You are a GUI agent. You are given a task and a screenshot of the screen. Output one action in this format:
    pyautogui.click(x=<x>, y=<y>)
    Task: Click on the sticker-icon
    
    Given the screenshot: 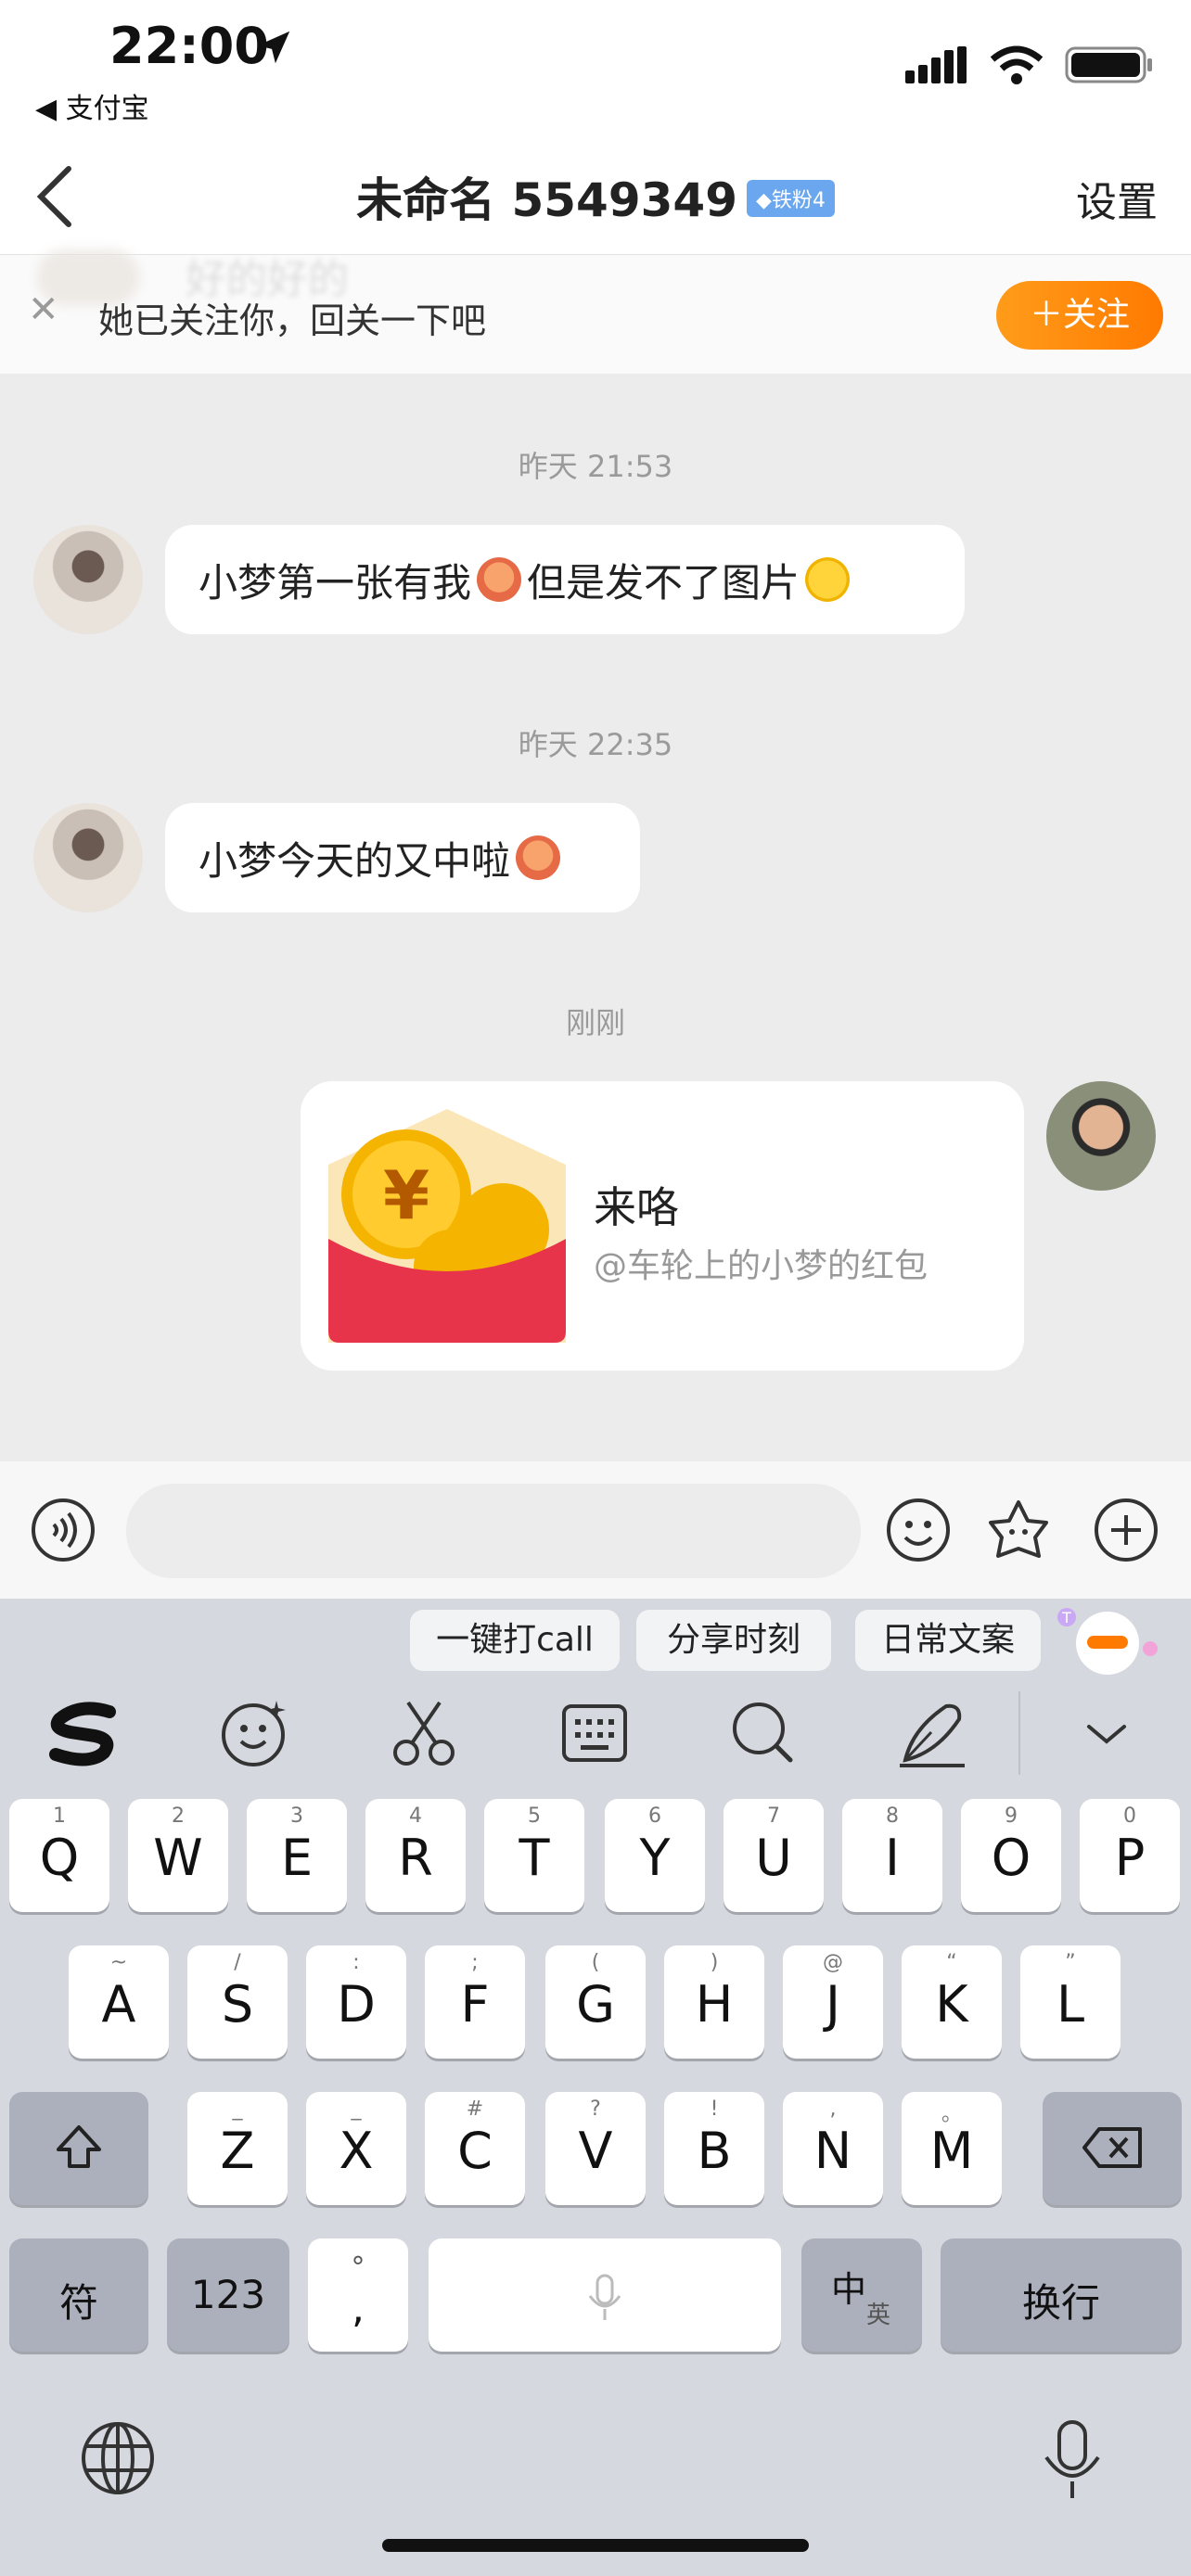 What is the action you would take?
    pyautogui.click(x=1018, y=1530)
    